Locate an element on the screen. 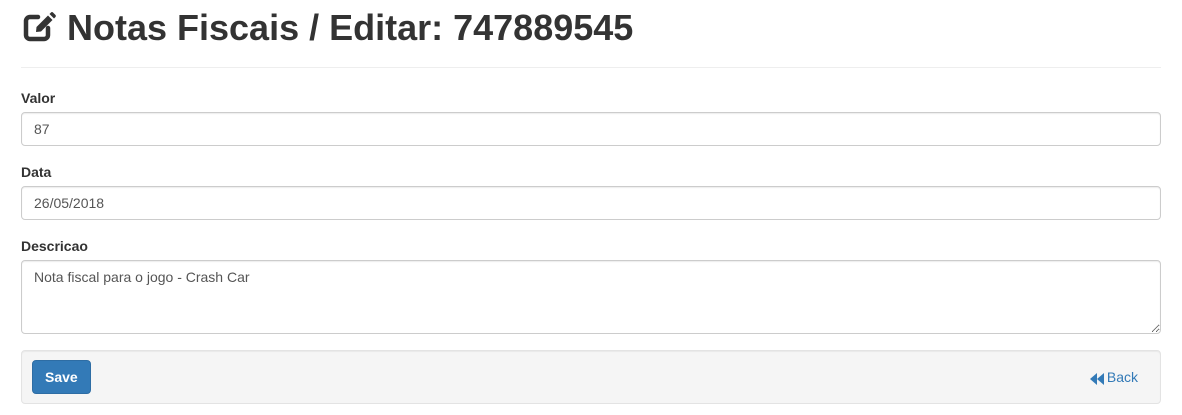 The image size is (1182, 415). page-title-text: Notas Fiscais / Editar: 747889545 is located at coordinates (350, 27).